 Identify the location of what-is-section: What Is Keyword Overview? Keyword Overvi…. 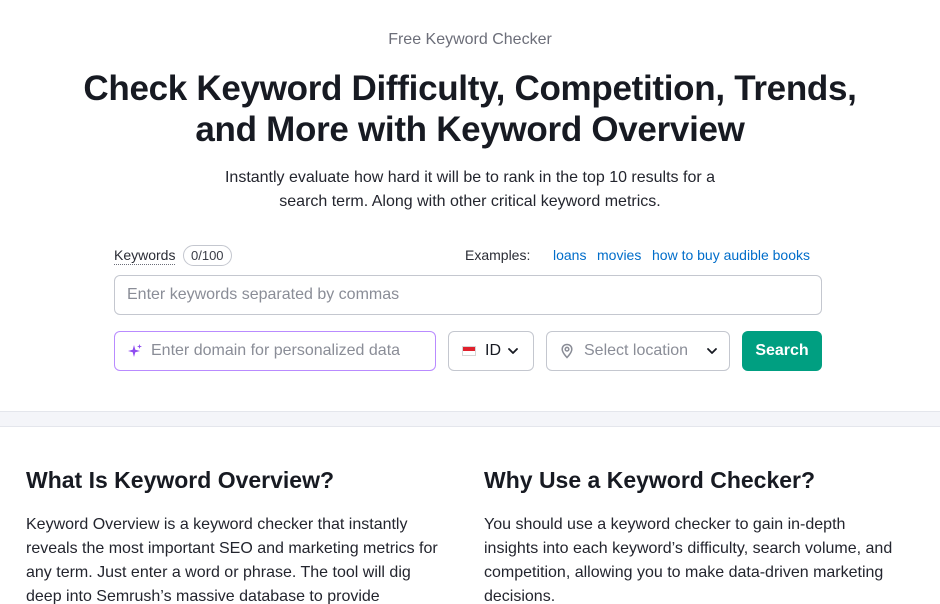
(236, 534).